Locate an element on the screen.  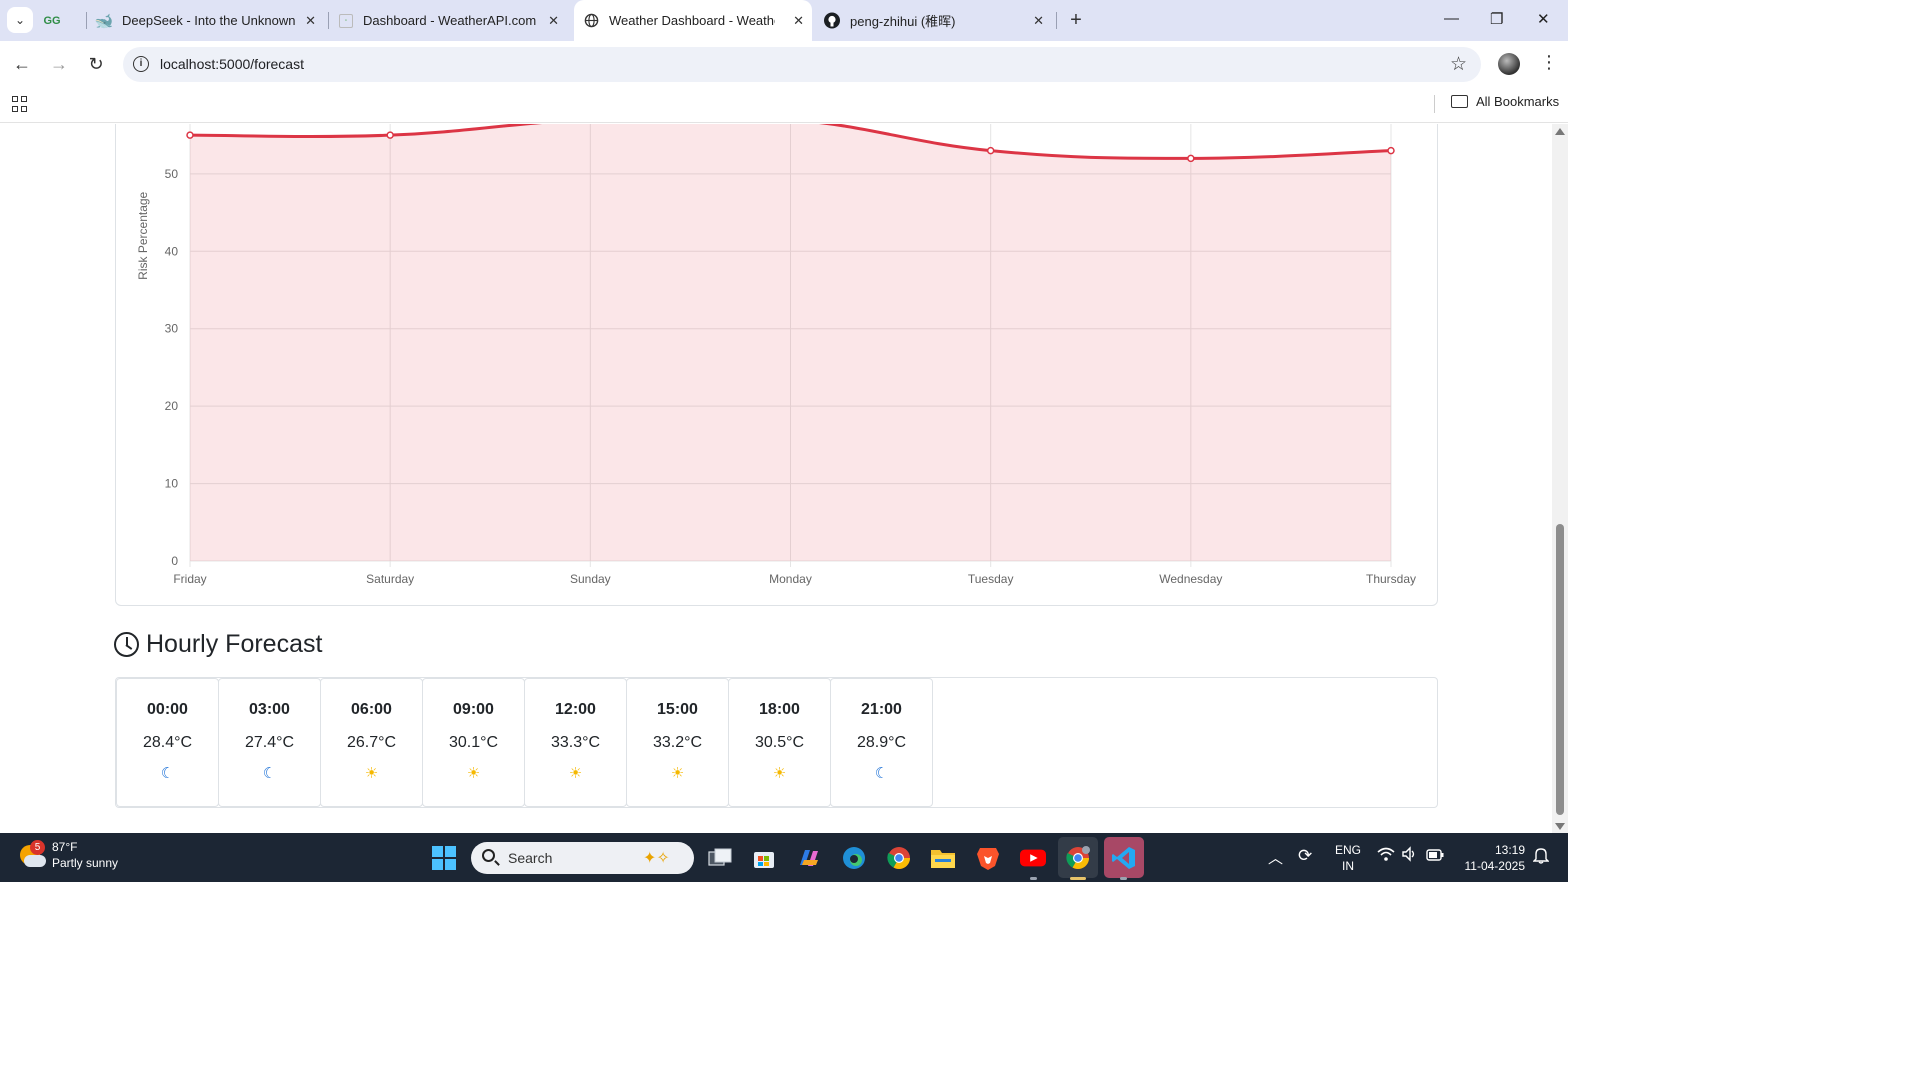
geeksforgeeks-icon: GG is located at coordinates (52, 20).